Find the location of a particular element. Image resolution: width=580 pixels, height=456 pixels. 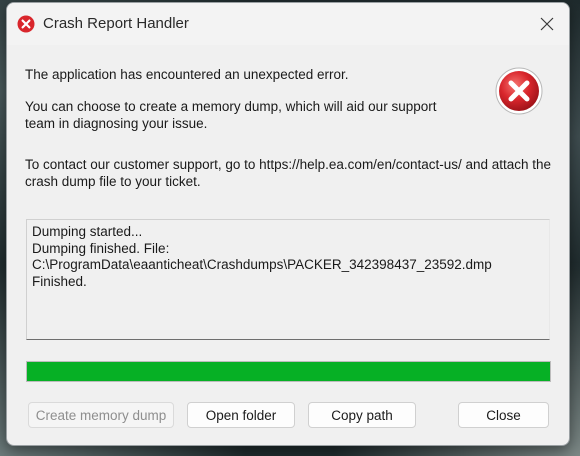

log-line: Dumping finished. File: is located at coordinates (101, 248).